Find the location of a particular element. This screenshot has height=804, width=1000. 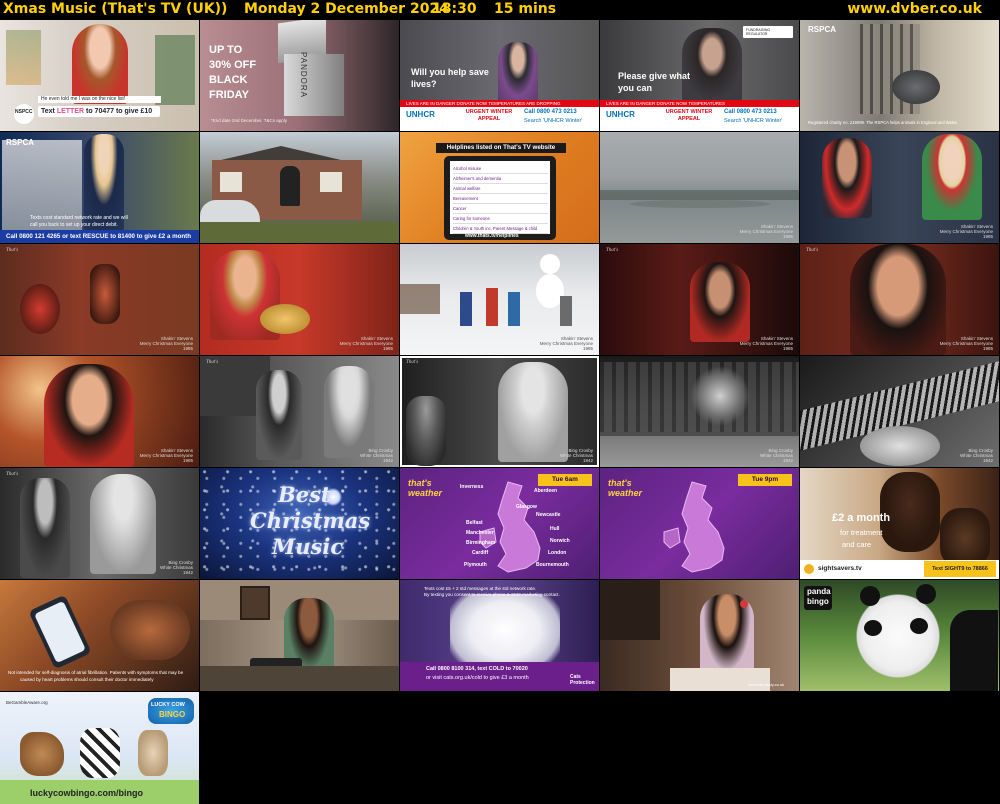

thumbnail-tile: Best Christmas Music is located at coordinates (299, 523).